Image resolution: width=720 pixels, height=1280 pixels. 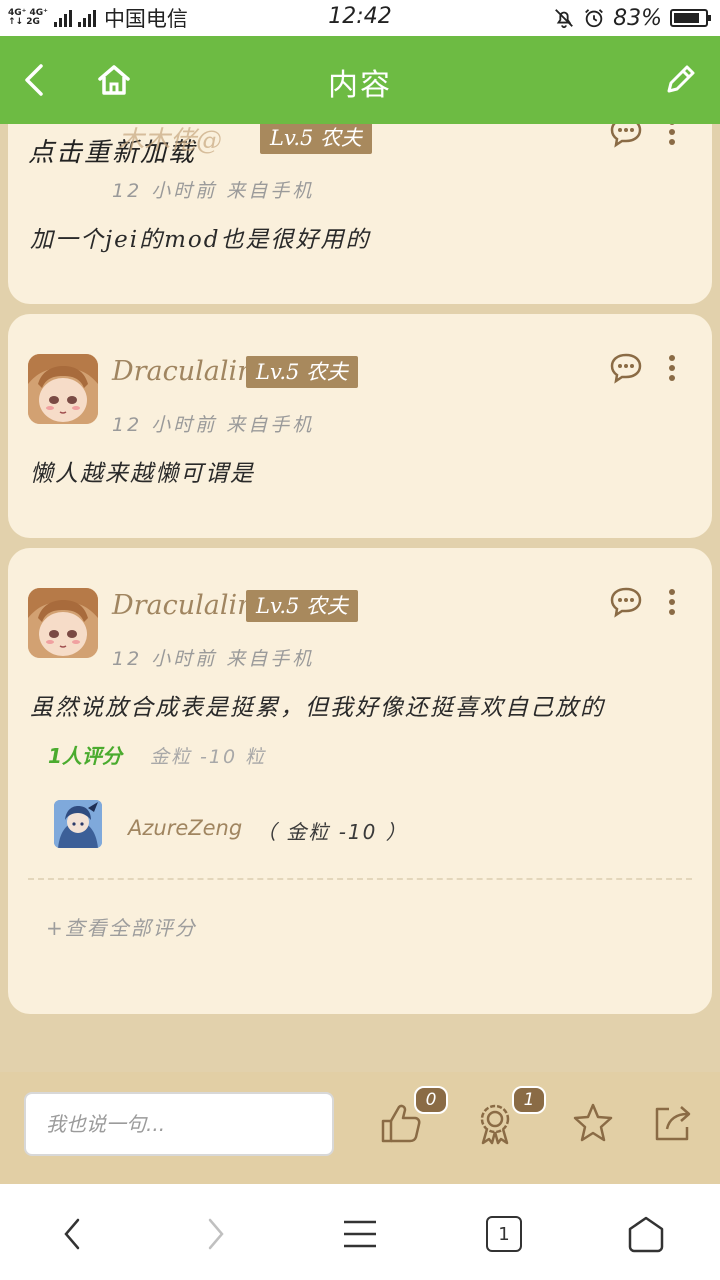 I want to click on browser-forward-button, so click(x=216, y=1234).